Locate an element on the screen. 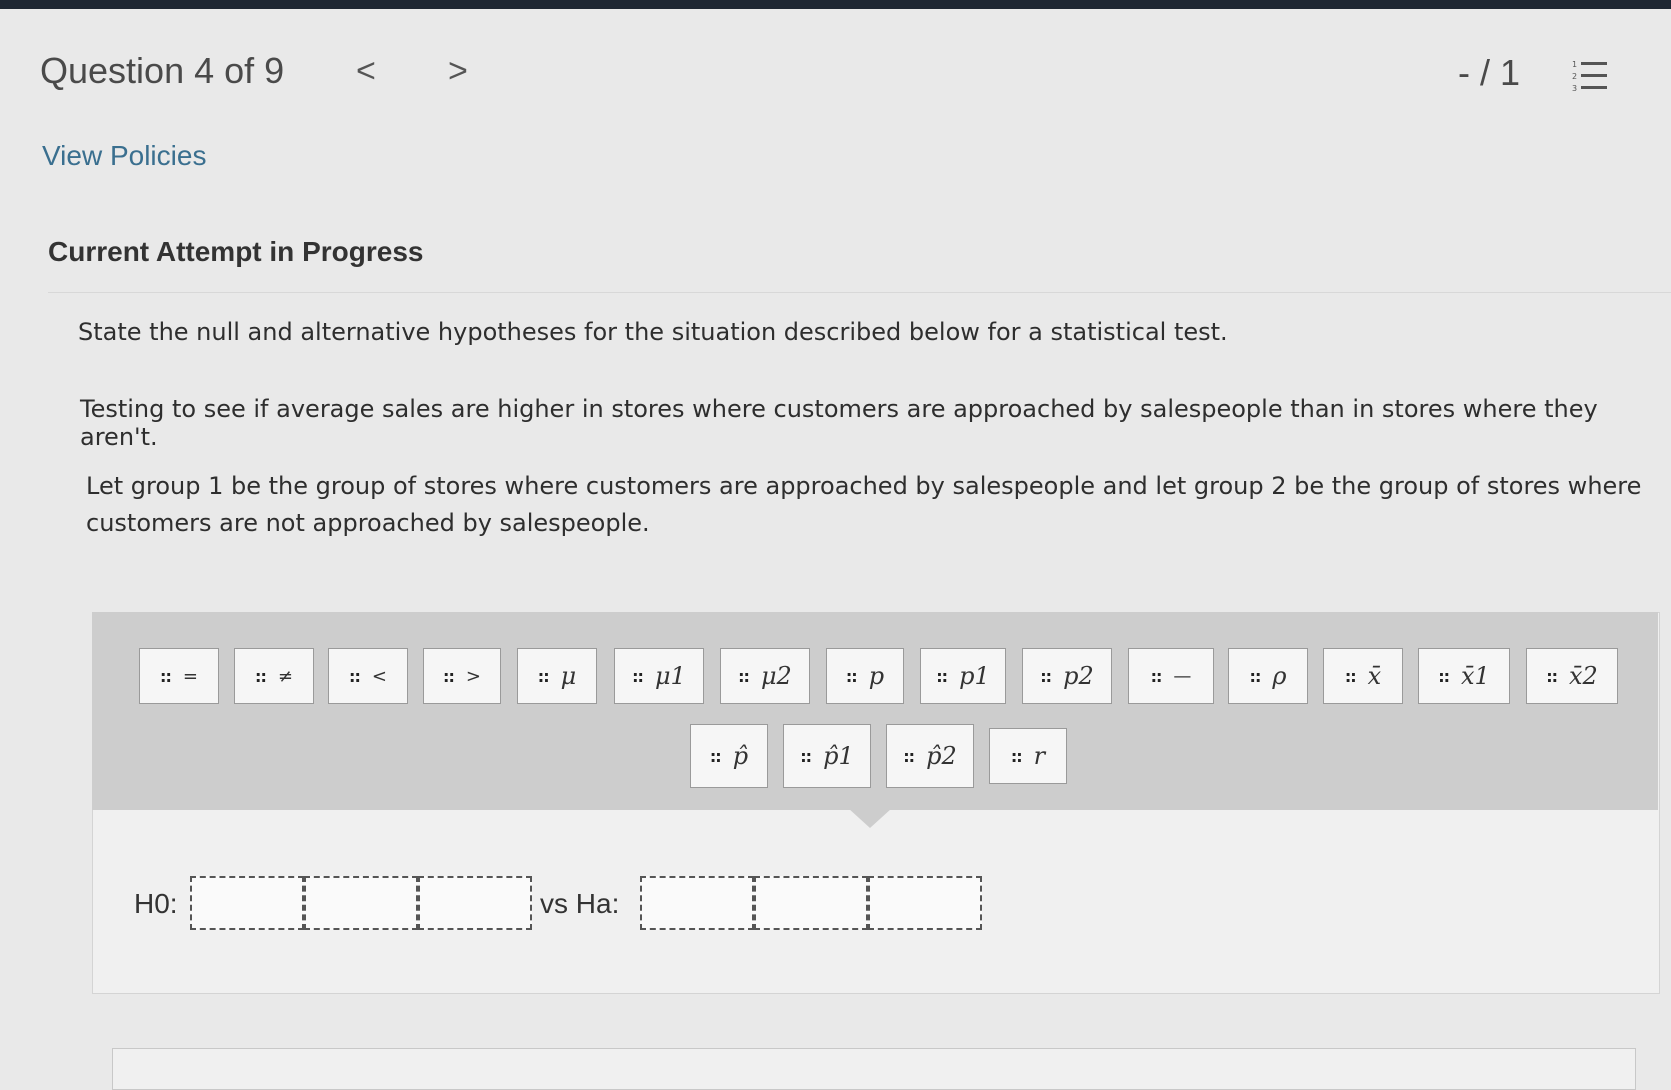  tile-p: :: p is located at coordinates (865, 676).